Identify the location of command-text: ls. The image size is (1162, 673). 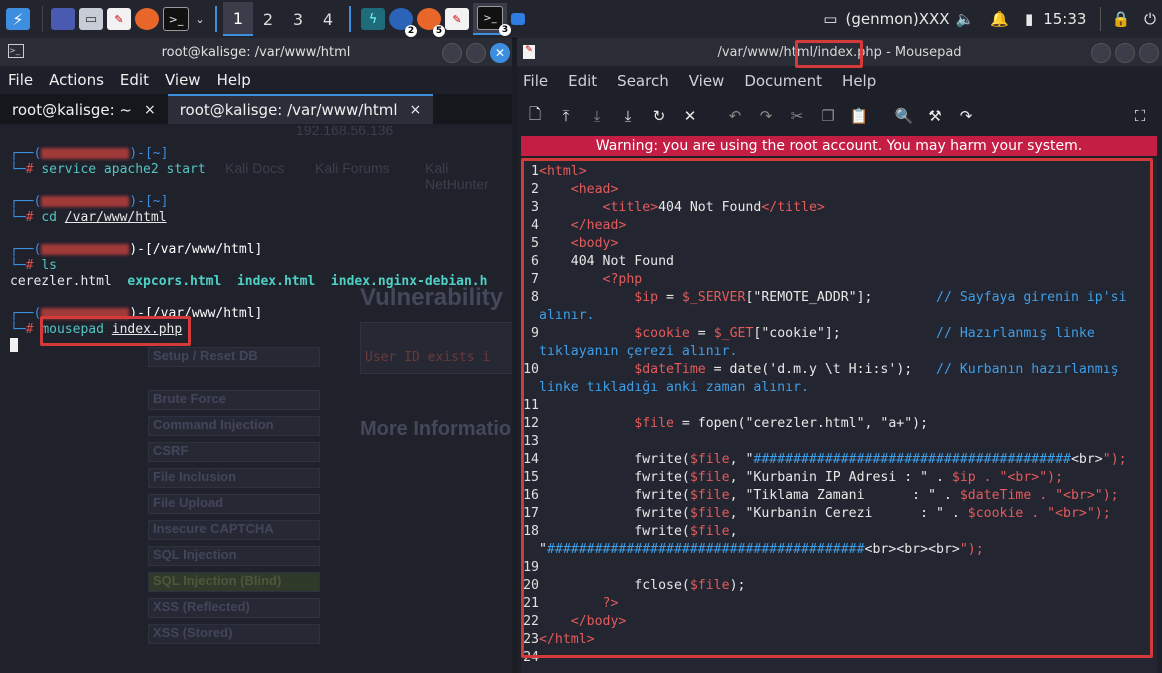
(49, 265).